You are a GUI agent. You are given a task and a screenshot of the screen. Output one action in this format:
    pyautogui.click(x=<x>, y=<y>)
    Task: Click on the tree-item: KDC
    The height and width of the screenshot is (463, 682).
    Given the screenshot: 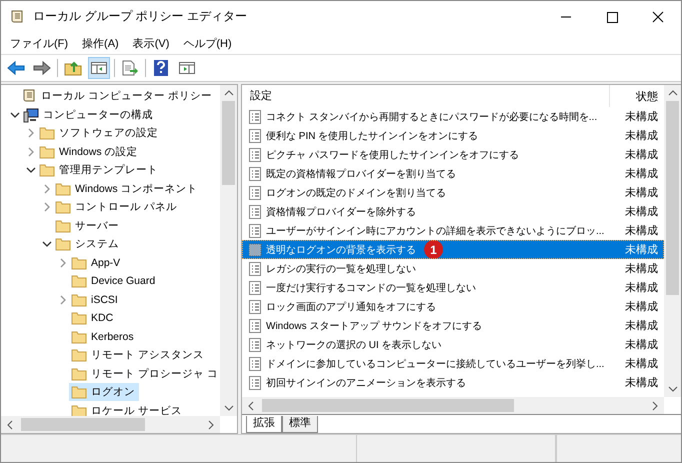 What is the action you would take?
    pyautogui.click(x=102, y=318)
    